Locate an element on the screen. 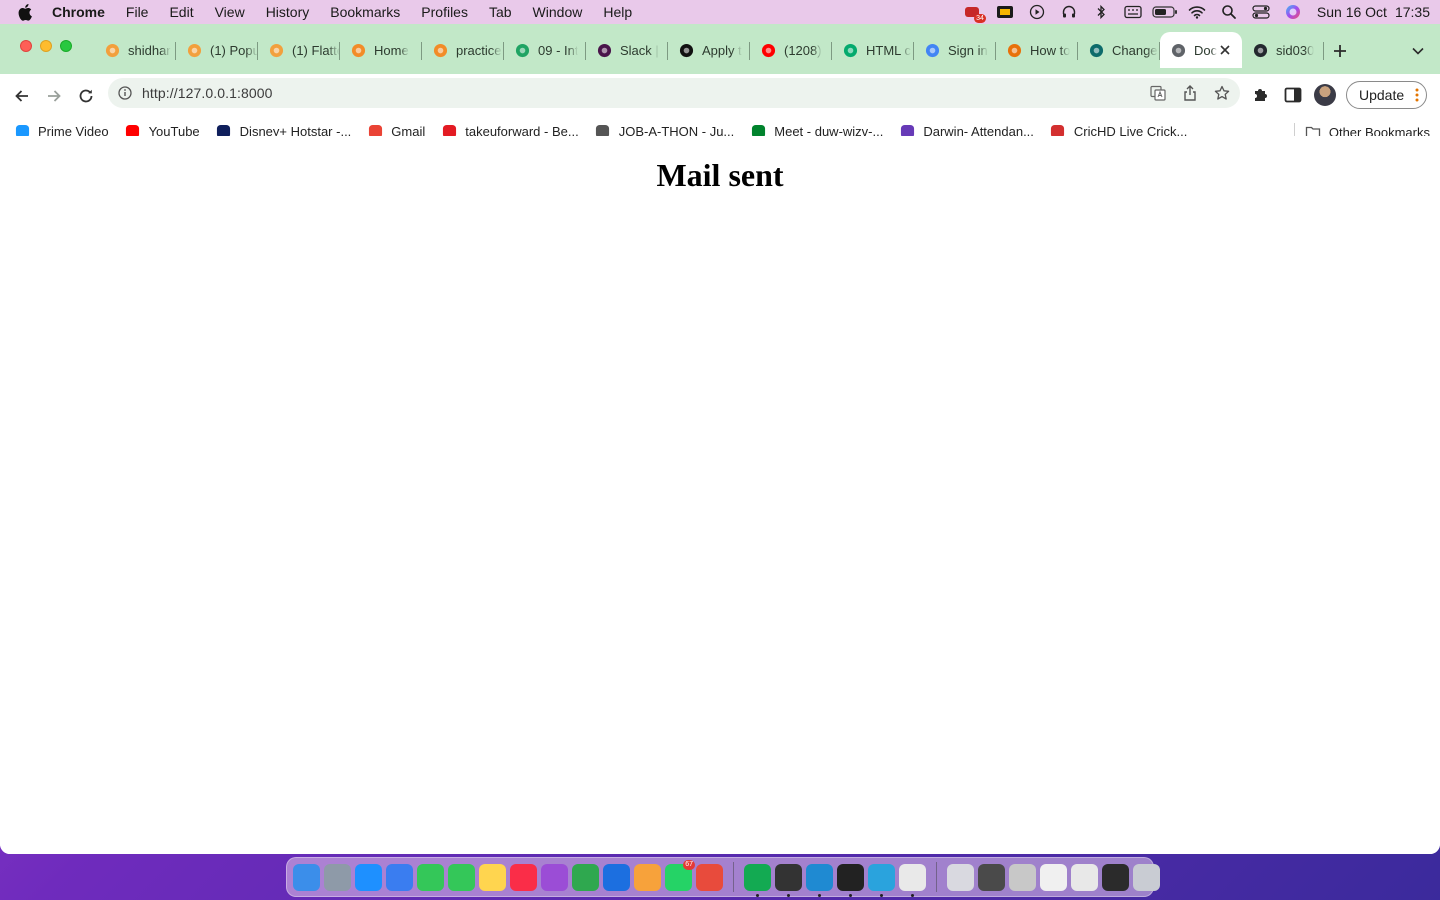 This screenshot has width=1440, height=900. dock-notes-icon is located at coordinates (492, 877).